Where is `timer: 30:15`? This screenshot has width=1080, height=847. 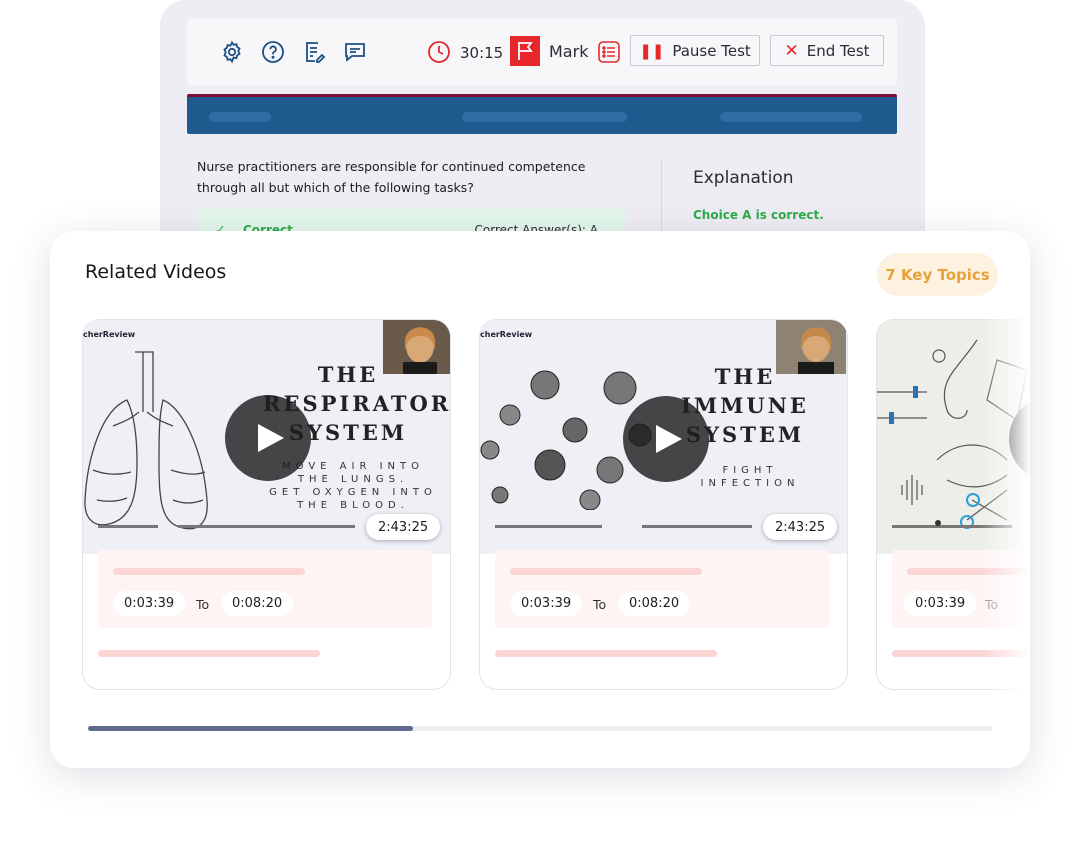 timer: 30:15 is located at coordinates (482, 53).